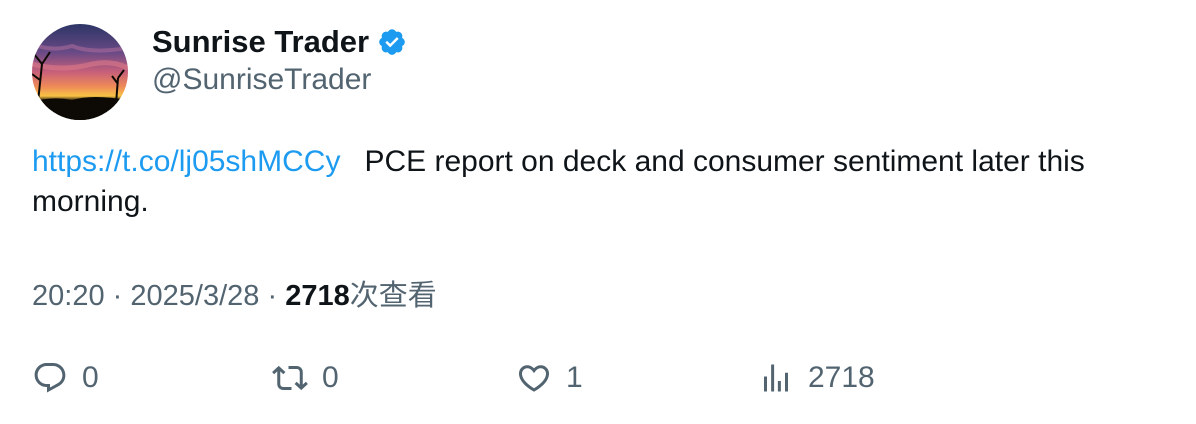  I want to click on tweet-time: 20:20, so click(68, 296).